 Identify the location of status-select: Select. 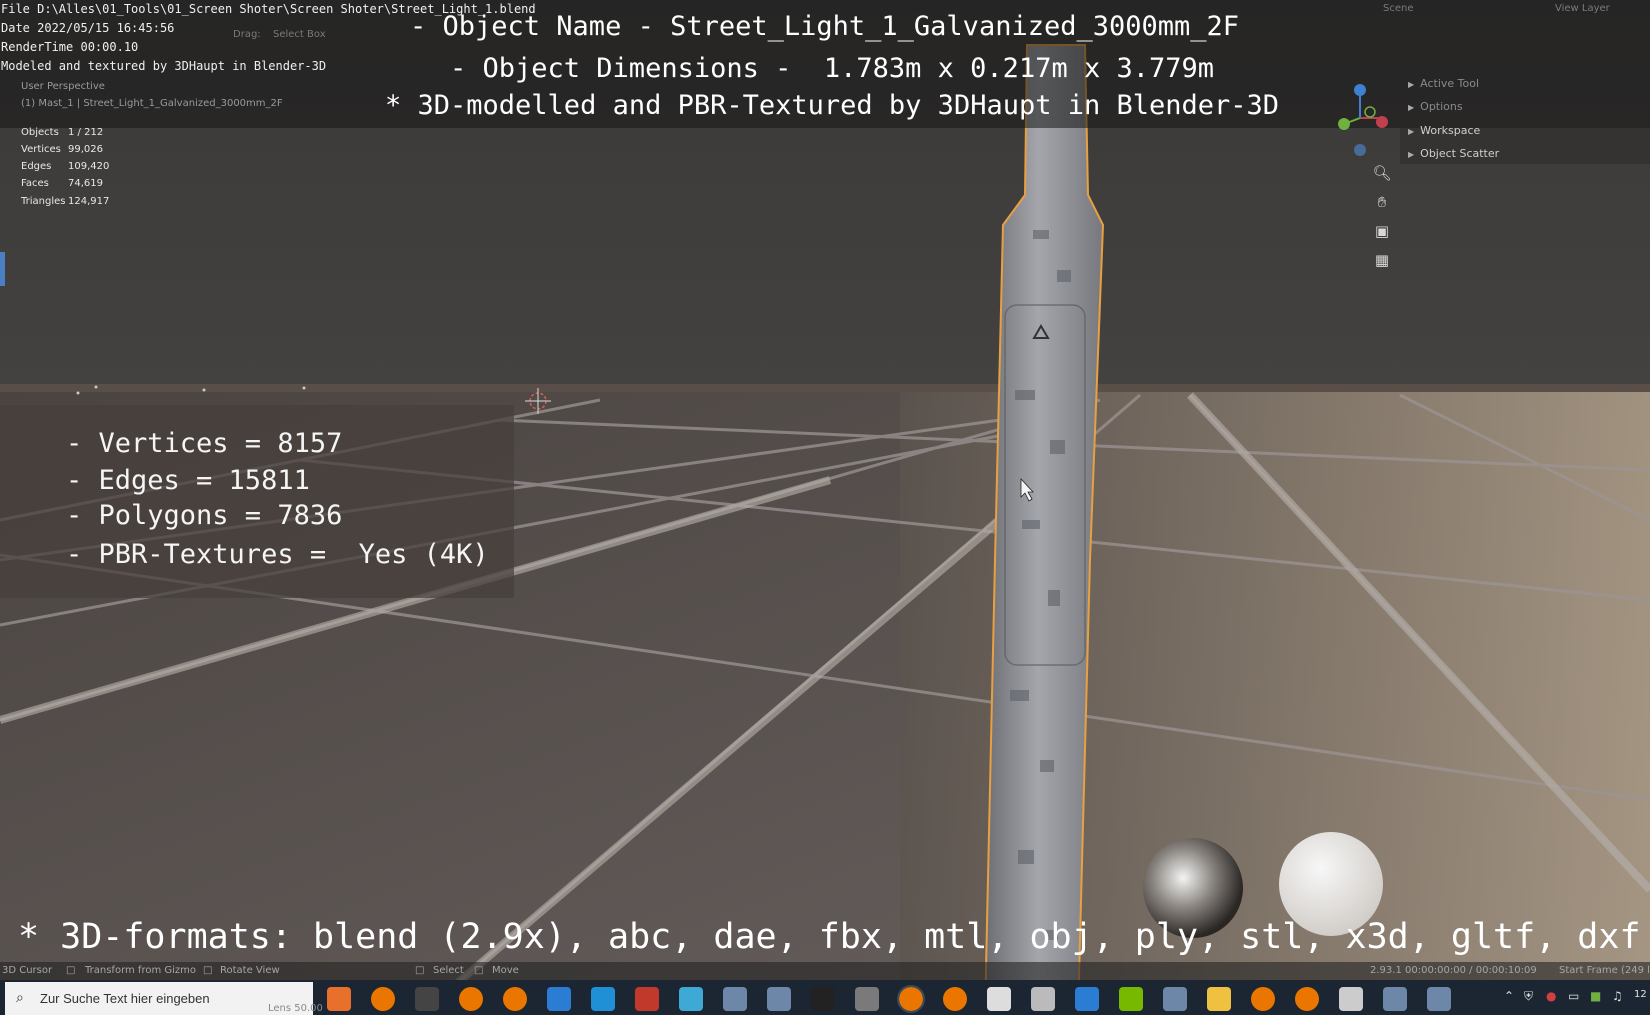
(448, 970).